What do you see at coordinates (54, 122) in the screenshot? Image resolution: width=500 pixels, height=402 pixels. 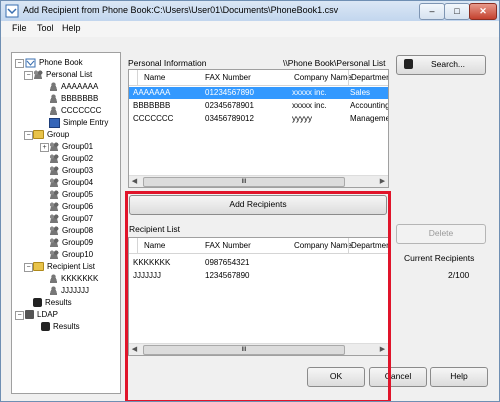 I see `simple-entry-icon` at bounding box center [54, 122].